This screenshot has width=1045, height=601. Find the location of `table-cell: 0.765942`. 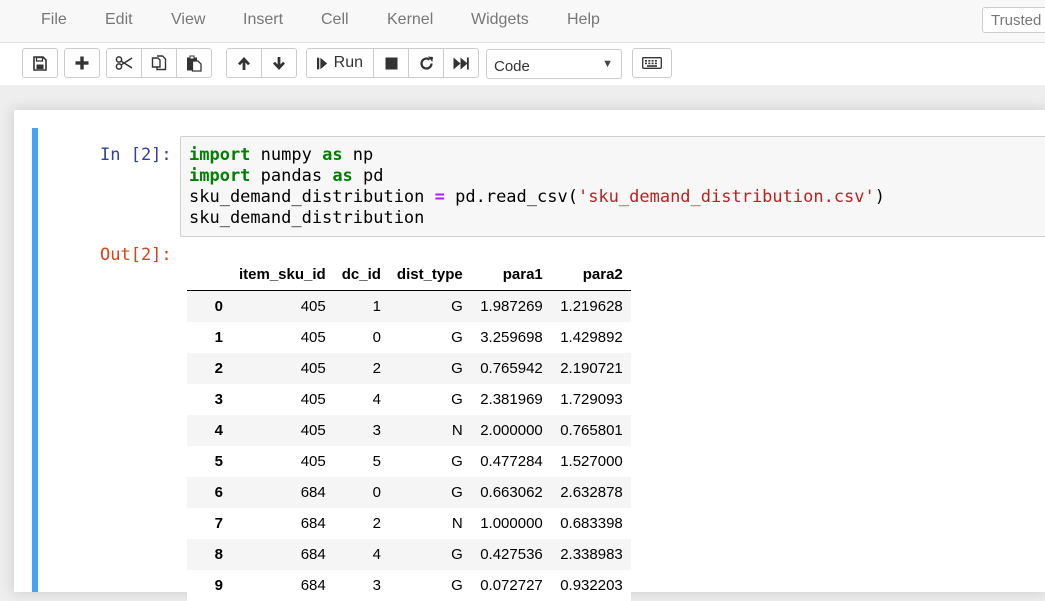

table-cell: 0.765942 is located at coordinates (511, 368).